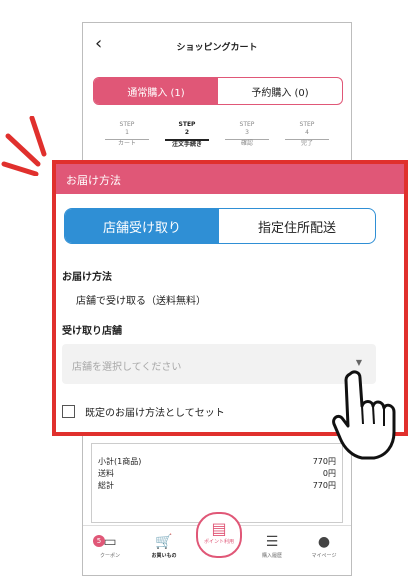 The width and height of the screenshot is (416, 588). What do you see at coordinates (271, 556) in the screenshot?
I see `tab-label: 購入履歴` at bounding box center [271, 556].